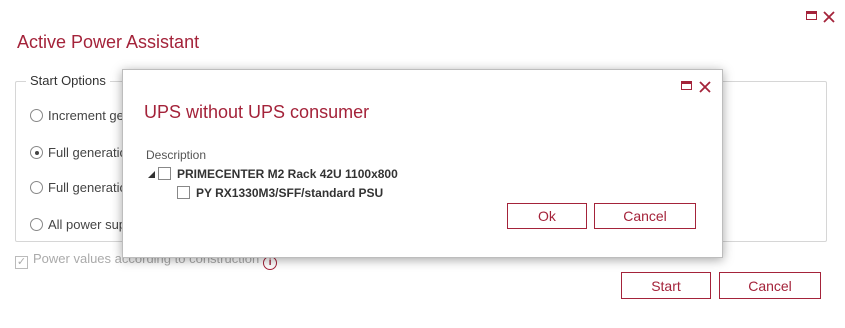 This screenshot has height=328, width=845. I want to click on ok-button: Ok, so click(547, 216).